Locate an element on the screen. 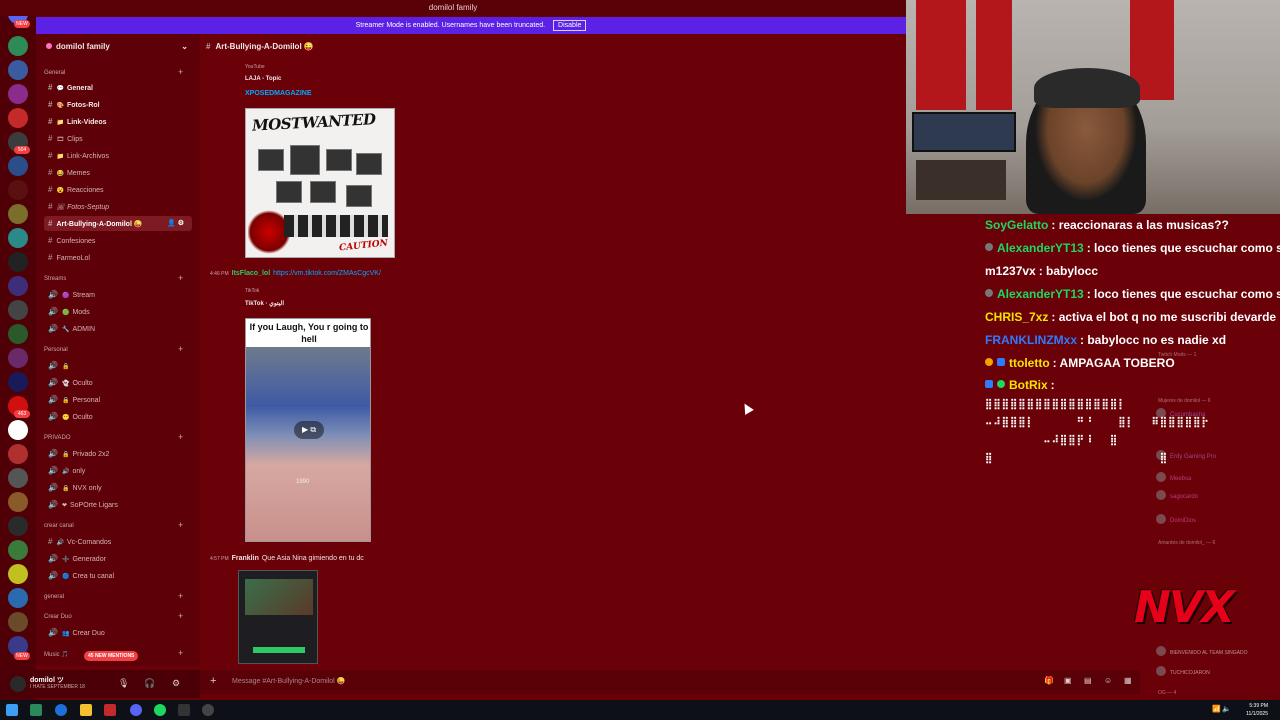 The width and height of the screenshot is (1280, 720). volume-icon: 🔈 is located at coordinates (1226, 709).